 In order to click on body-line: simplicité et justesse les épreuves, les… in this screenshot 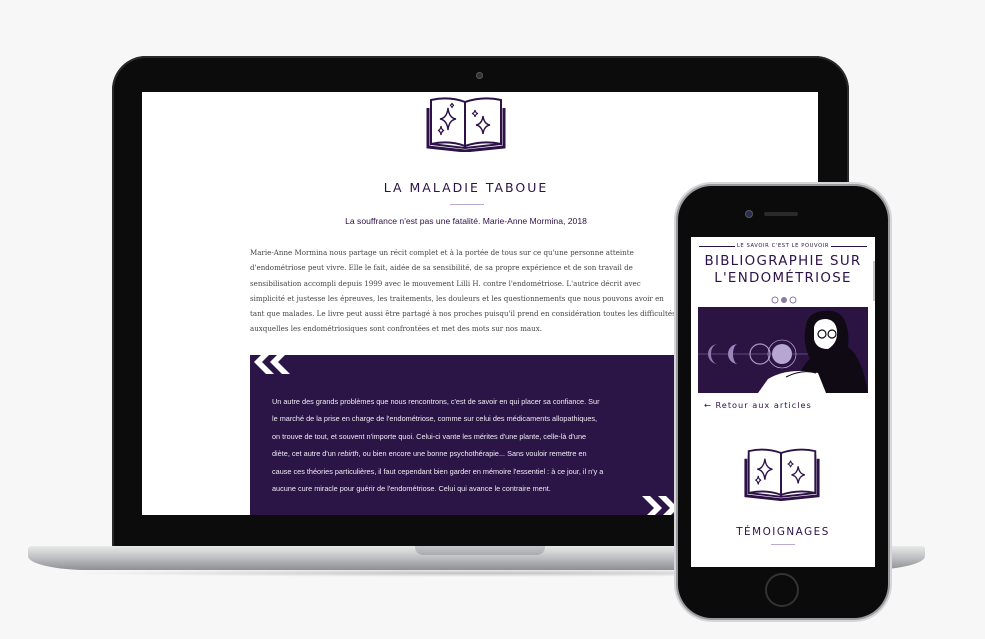, I will do `click(457, 298)`.